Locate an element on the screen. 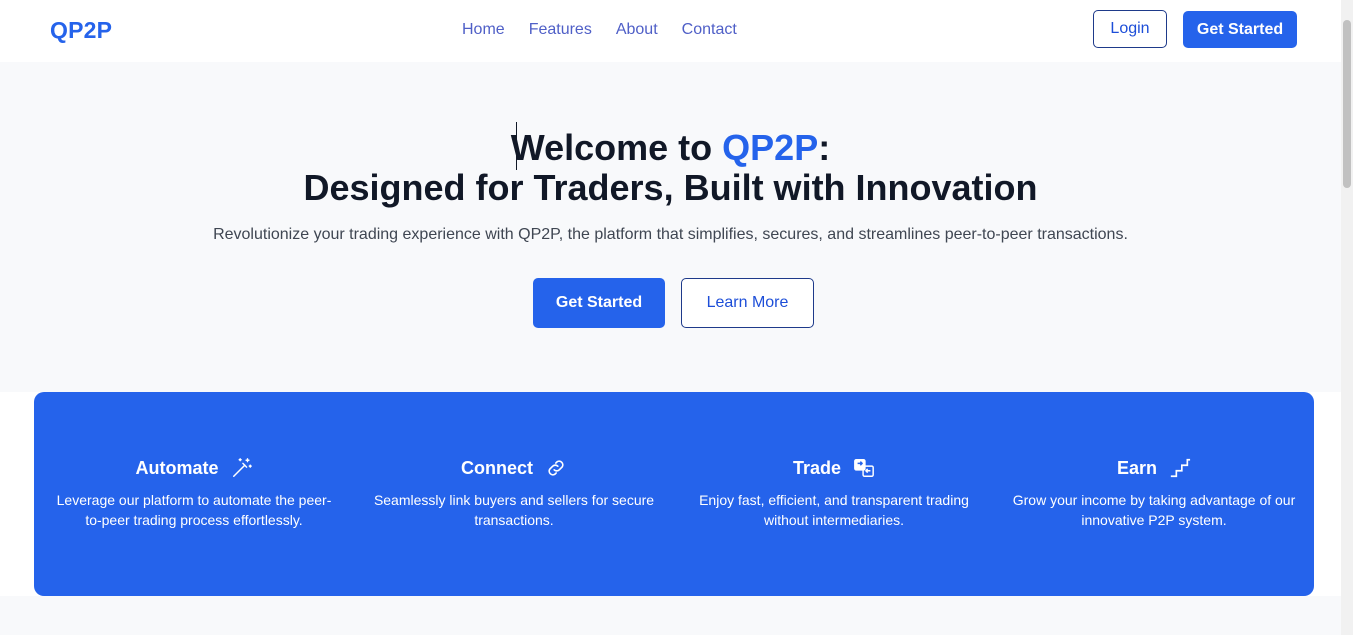  nav-link-features: Features is located at coordinates (560, 30).